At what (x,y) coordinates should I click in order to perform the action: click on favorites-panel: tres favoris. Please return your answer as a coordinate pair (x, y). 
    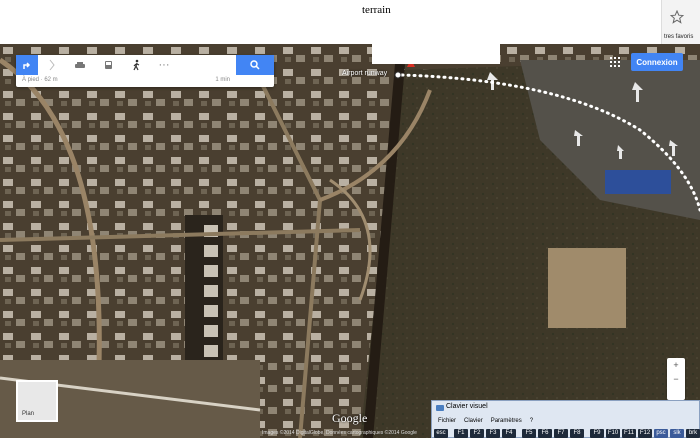
    Looking at the image, I should click on (680, 22).